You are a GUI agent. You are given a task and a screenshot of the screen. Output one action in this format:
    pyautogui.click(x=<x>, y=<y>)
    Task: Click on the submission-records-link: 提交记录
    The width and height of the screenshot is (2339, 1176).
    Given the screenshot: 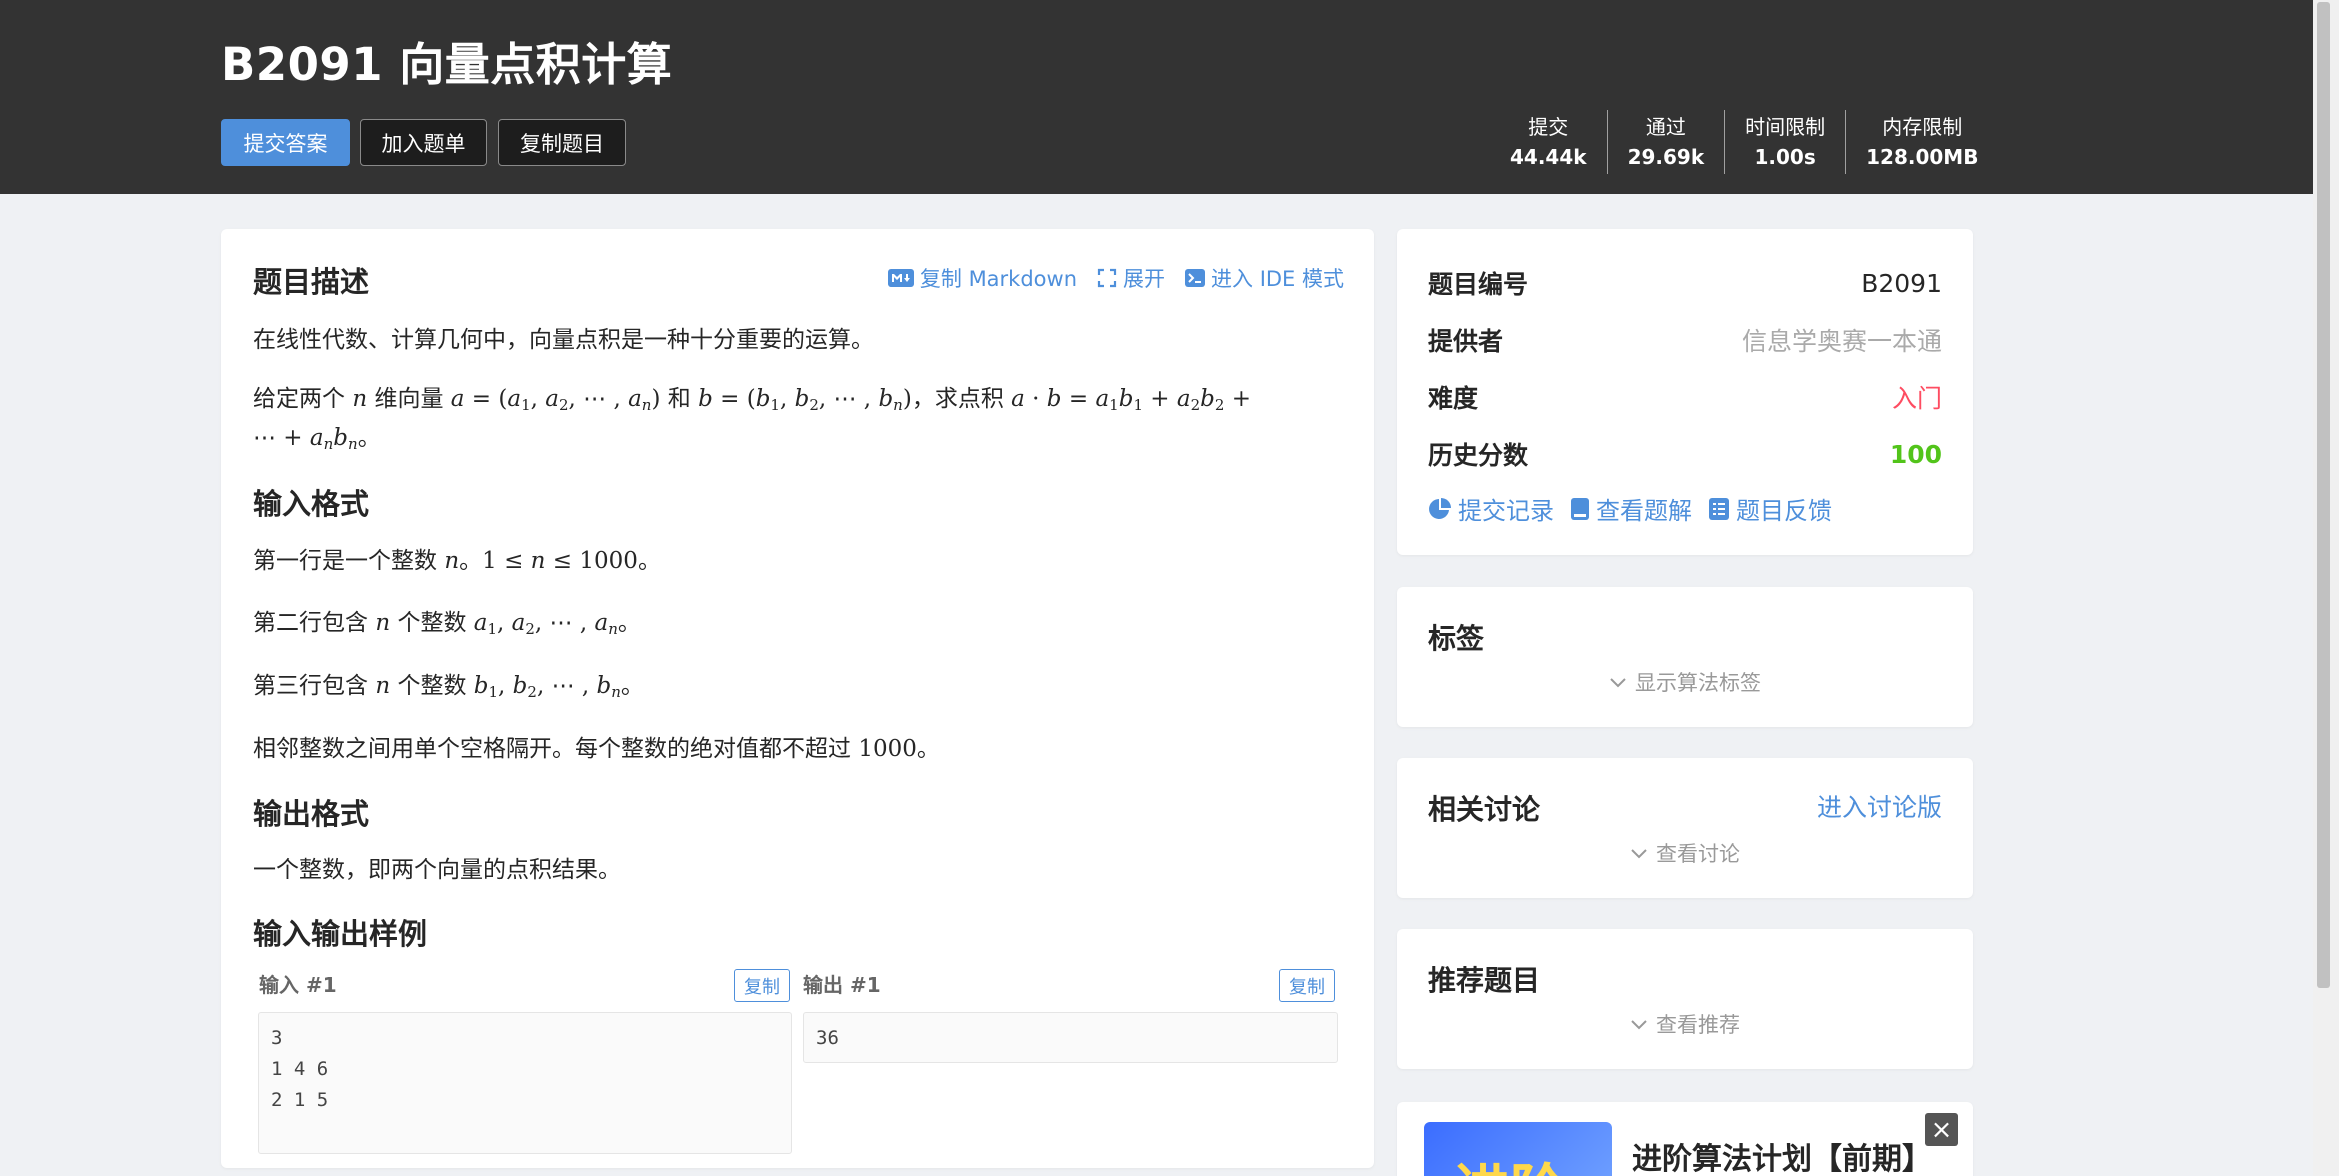 What is the action you would take?
    pyautogui.click(x=1491, y=508)
    